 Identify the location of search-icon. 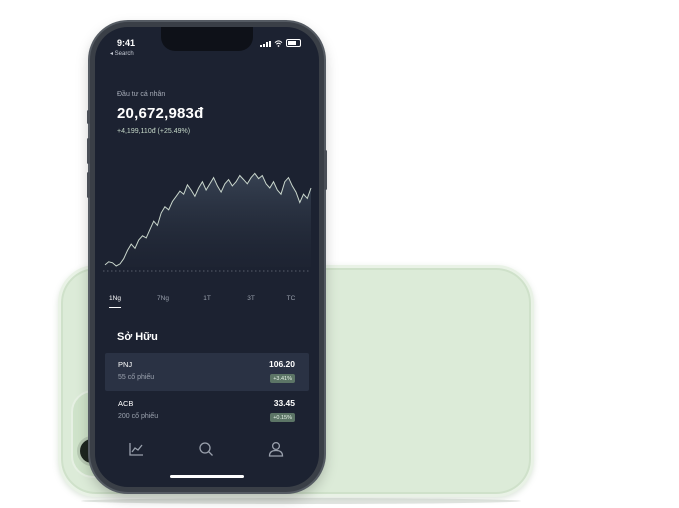
(206, 449).